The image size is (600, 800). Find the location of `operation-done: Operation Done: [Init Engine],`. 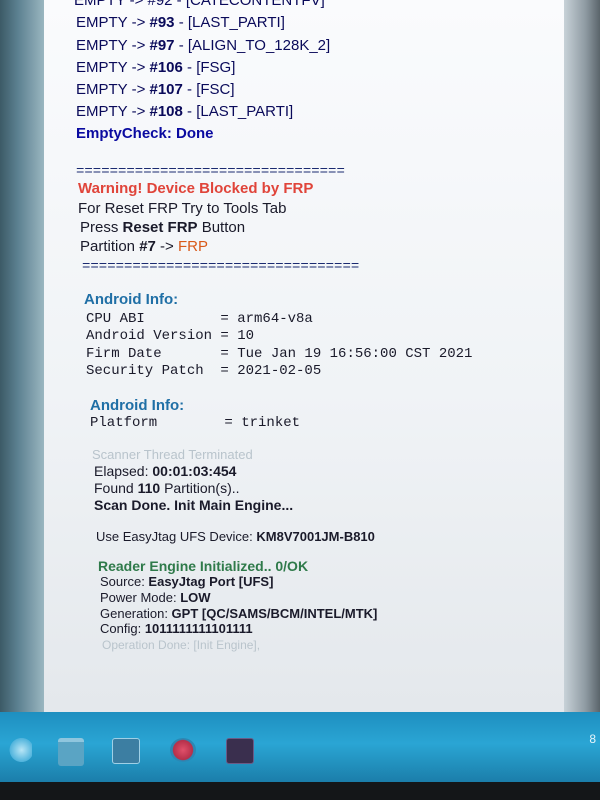

operation-done: Operation Done: [Init Engine], is located at coordinates (181, 645).